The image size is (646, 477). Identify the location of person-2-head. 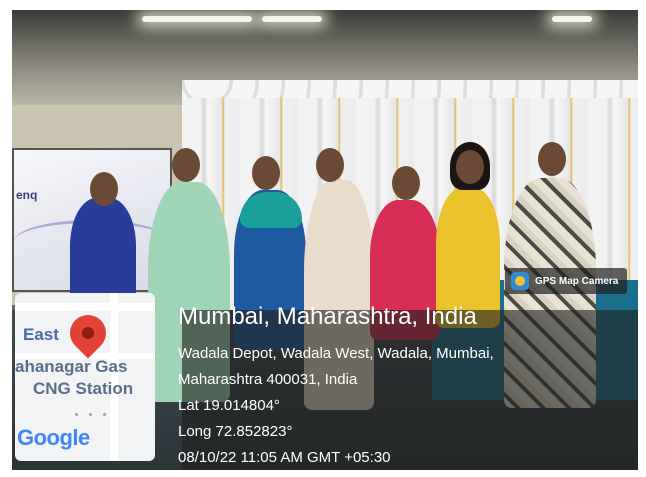
(186, 165).